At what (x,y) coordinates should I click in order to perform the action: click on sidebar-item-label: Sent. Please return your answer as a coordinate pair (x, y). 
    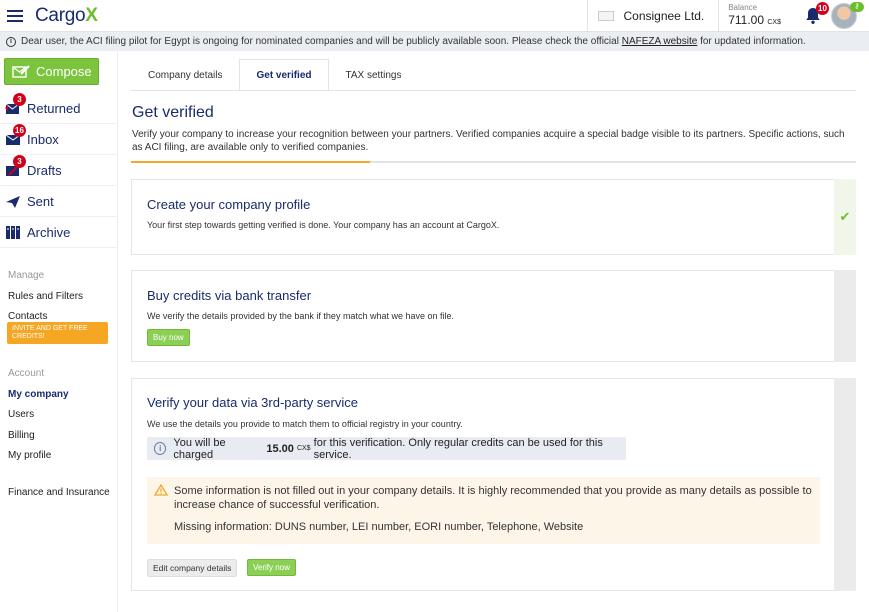
    Looking at the image, I should click on (40, 201).